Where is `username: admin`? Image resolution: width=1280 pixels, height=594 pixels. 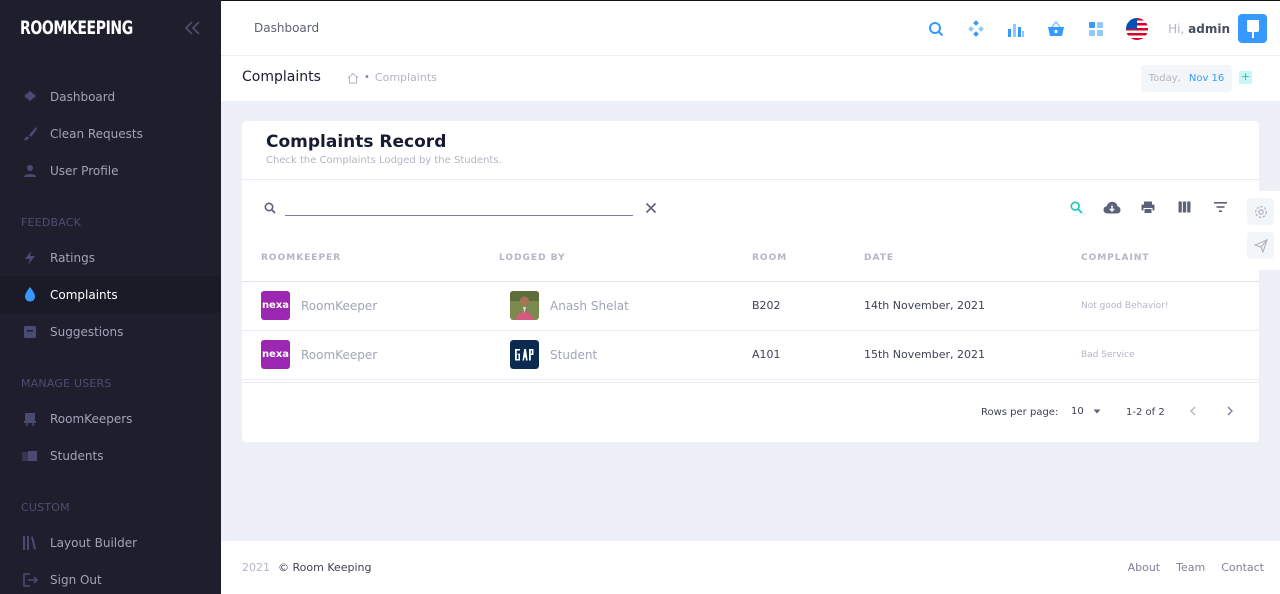
username: admin is located at coordinates (1209, 28).